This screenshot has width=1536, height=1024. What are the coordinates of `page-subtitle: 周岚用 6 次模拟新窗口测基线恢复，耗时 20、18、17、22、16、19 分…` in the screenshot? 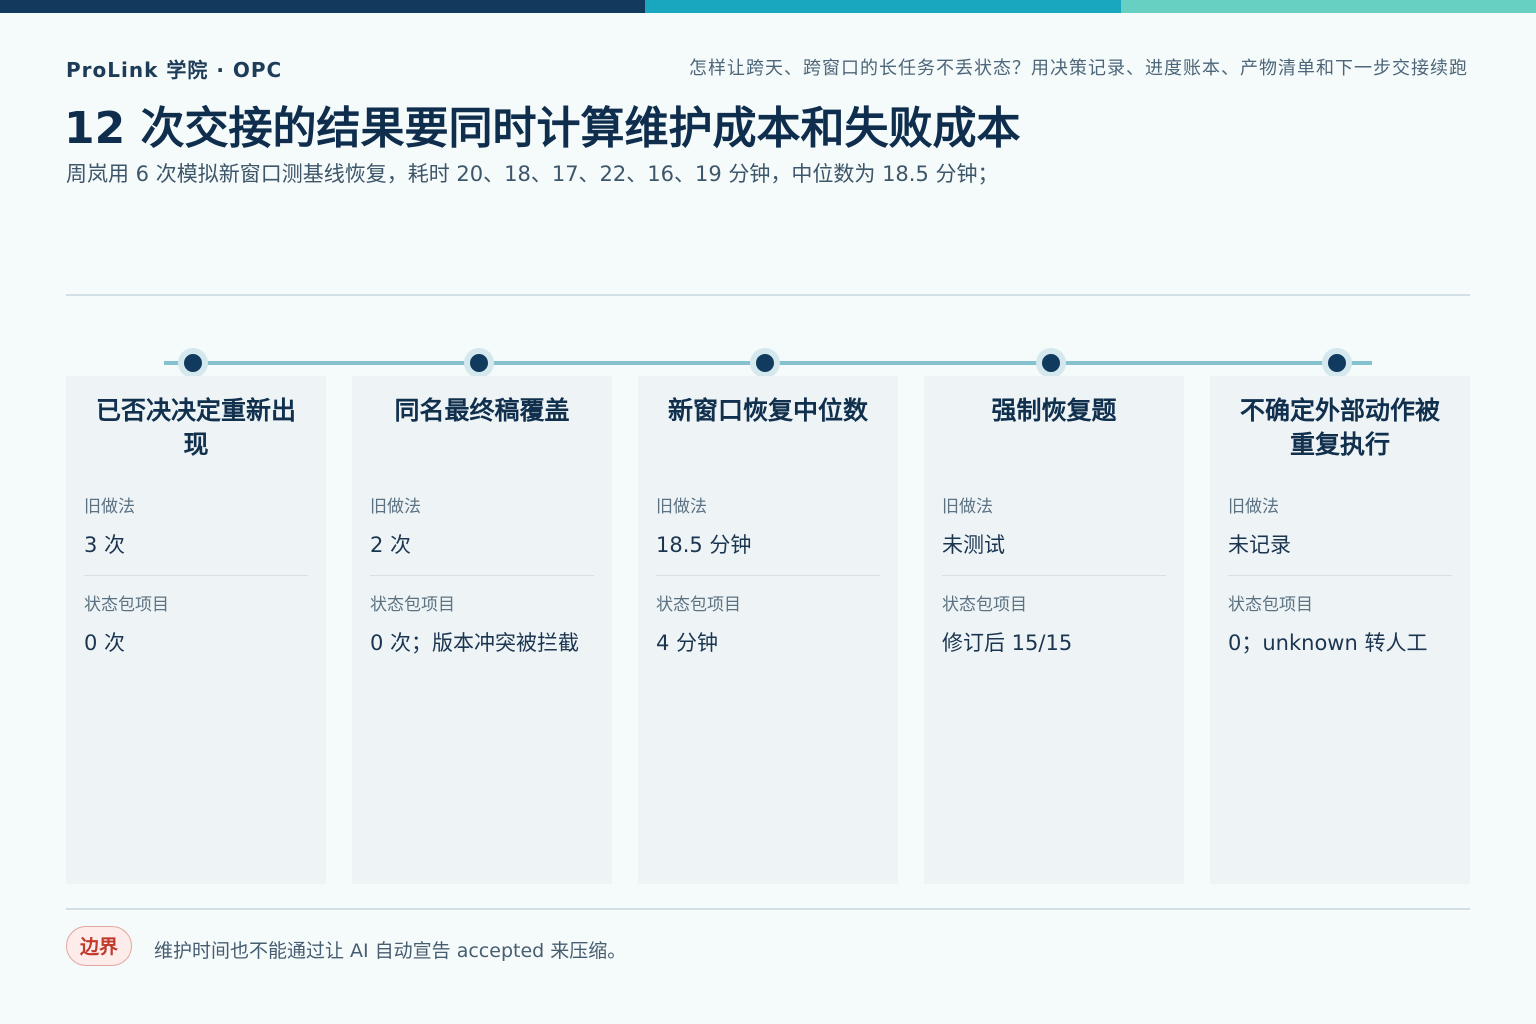 It's located at (532, 174).